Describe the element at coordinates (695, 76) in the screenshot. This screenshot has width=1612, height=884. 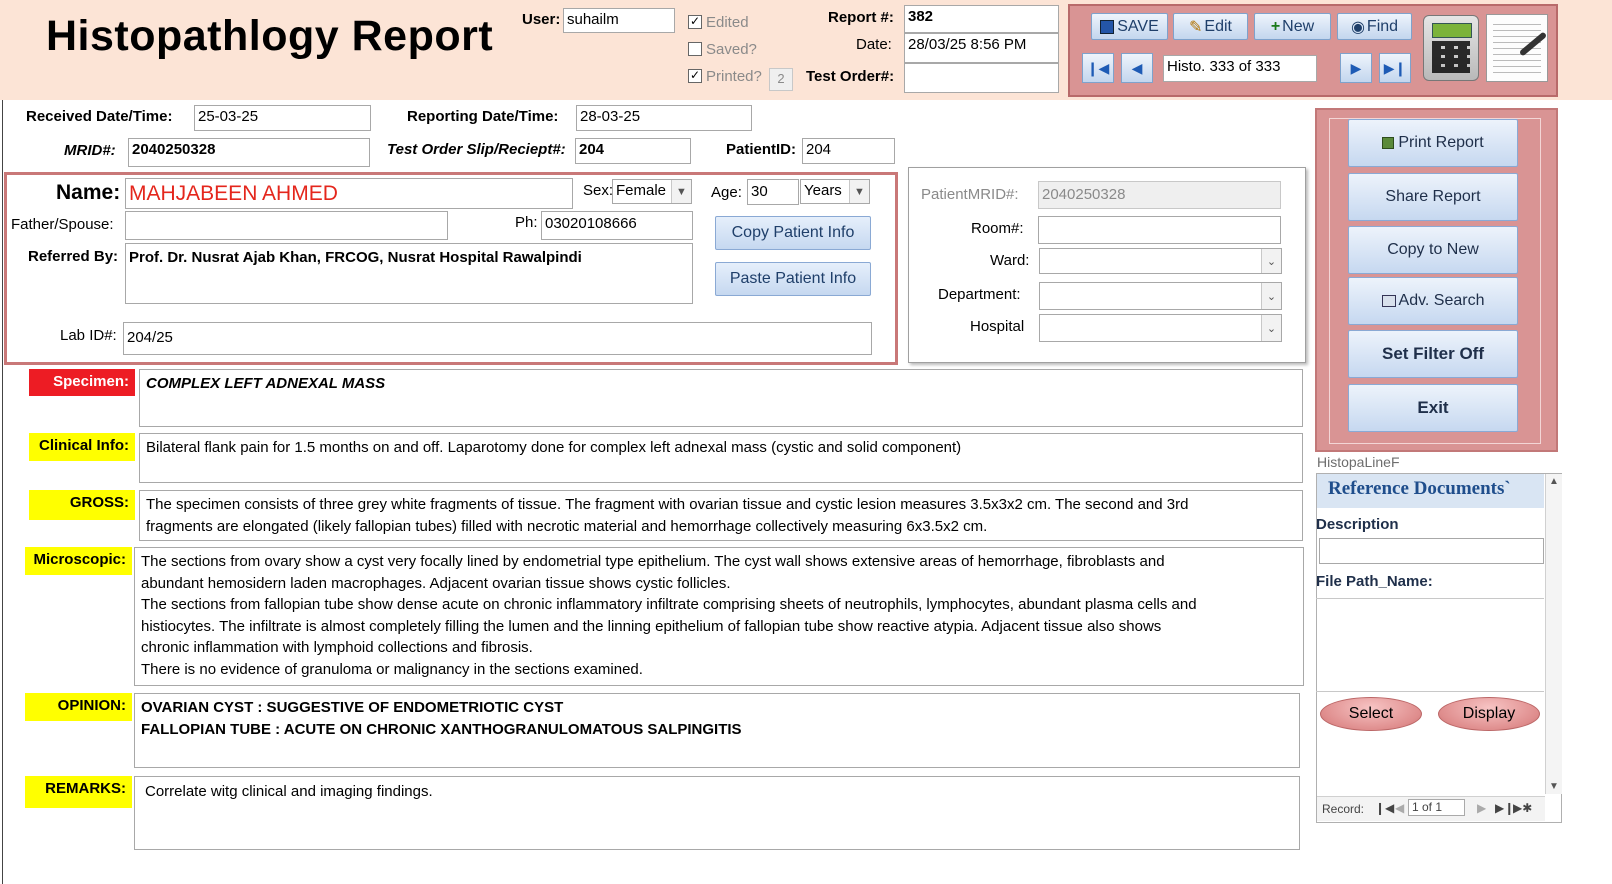
I see `printed-checkbox: ✓` at that location.